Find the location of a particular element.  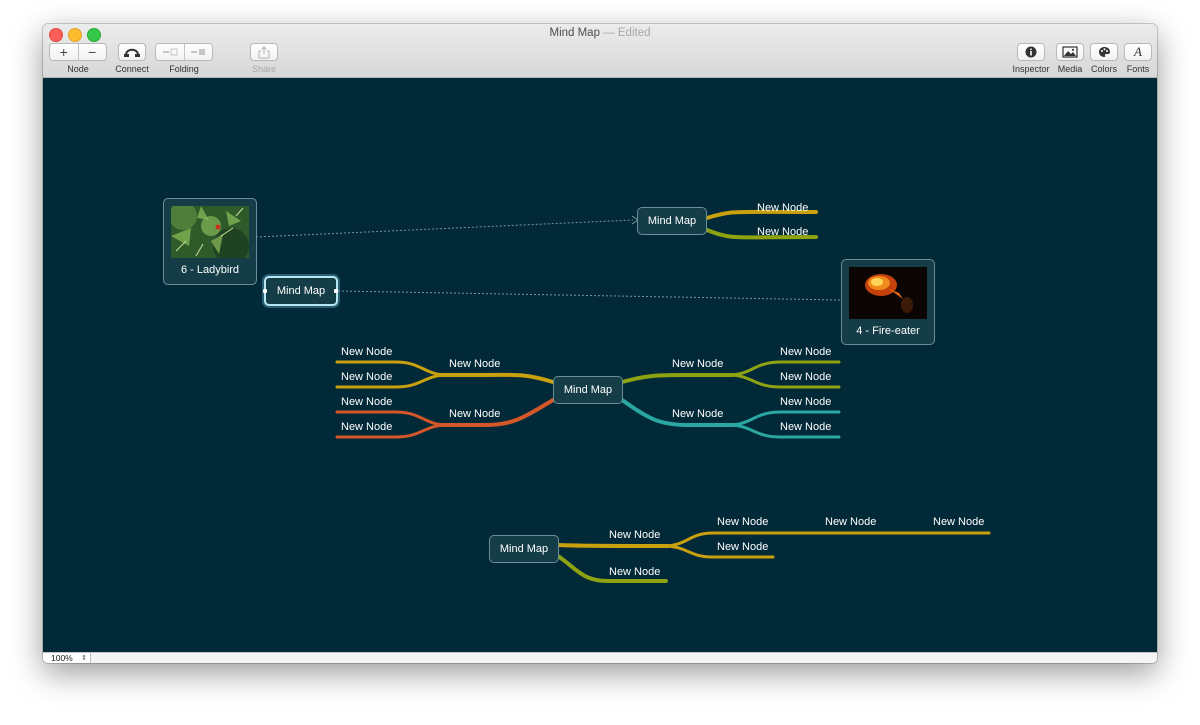

middle-left-branch-2-child-1: New Node is located at coordinates (366, 402).